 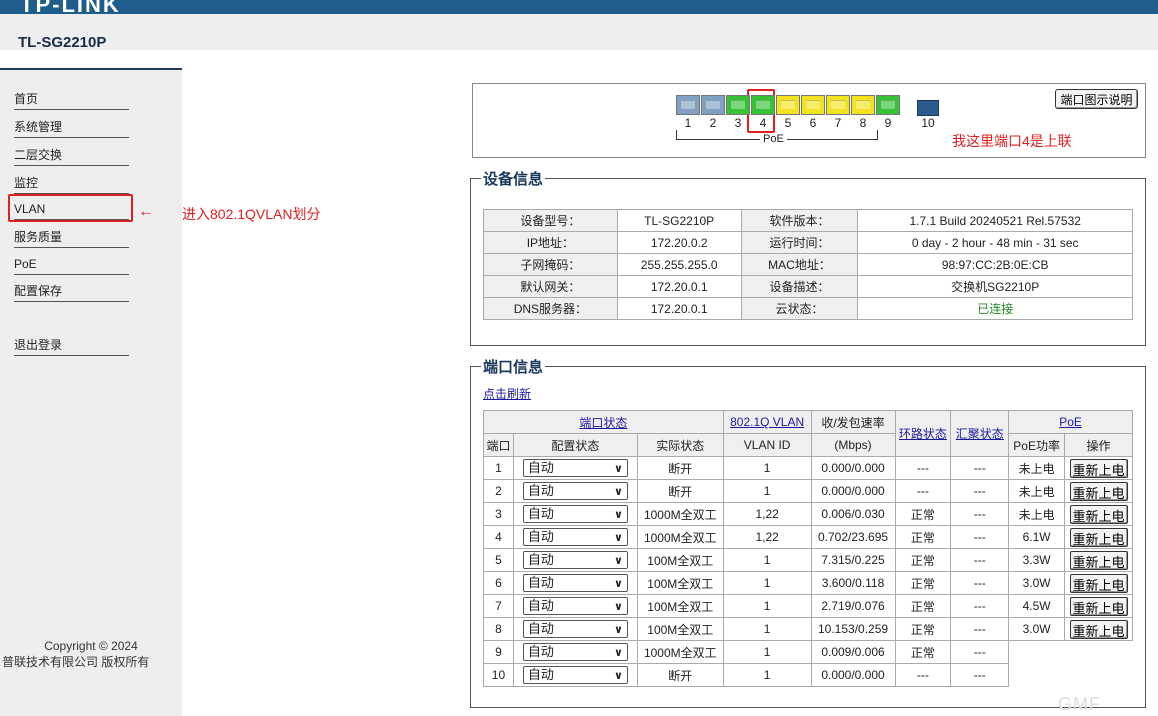 What do you see at coordinates (888, 123) in the screenshot?
I see `port-number: 9` at bounding box center [888, 123].